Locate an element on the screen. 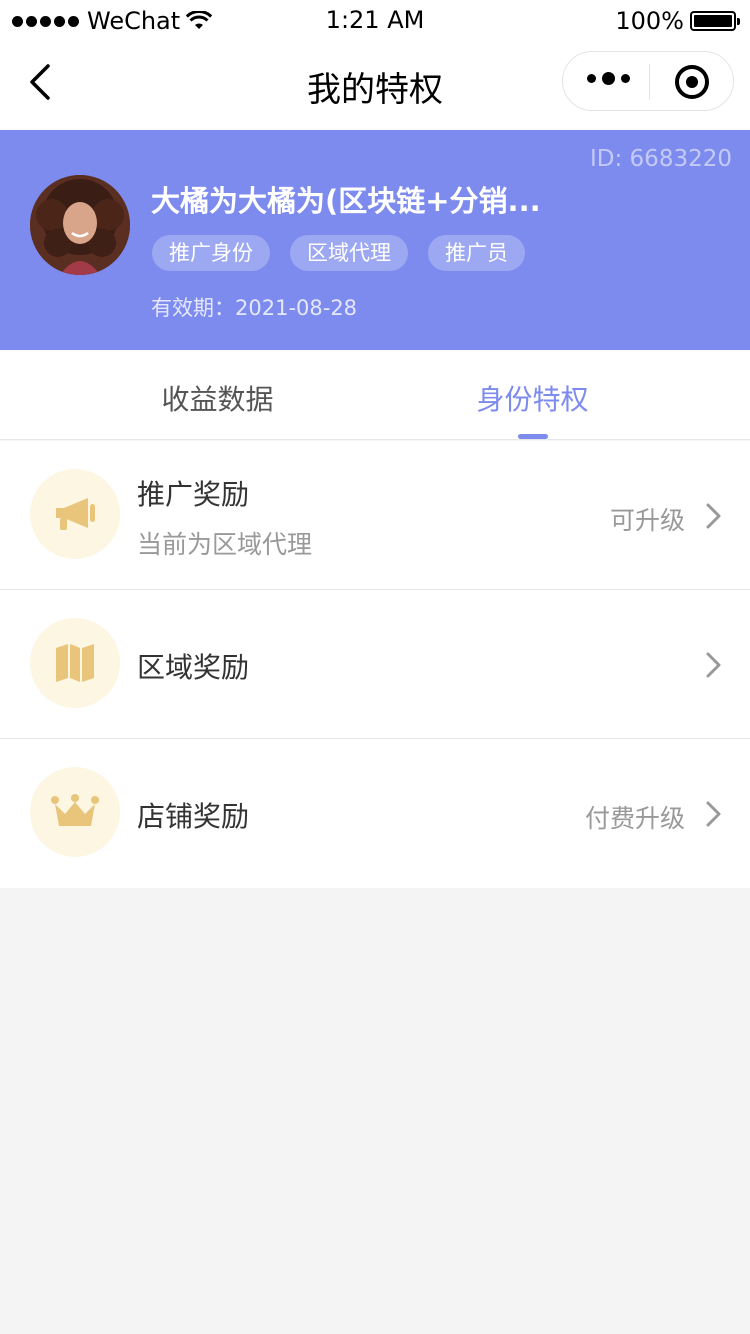 The height and width of the screenshot is (1334, 750). role-tag: 区域代理 is located at coordinates (349, 253).